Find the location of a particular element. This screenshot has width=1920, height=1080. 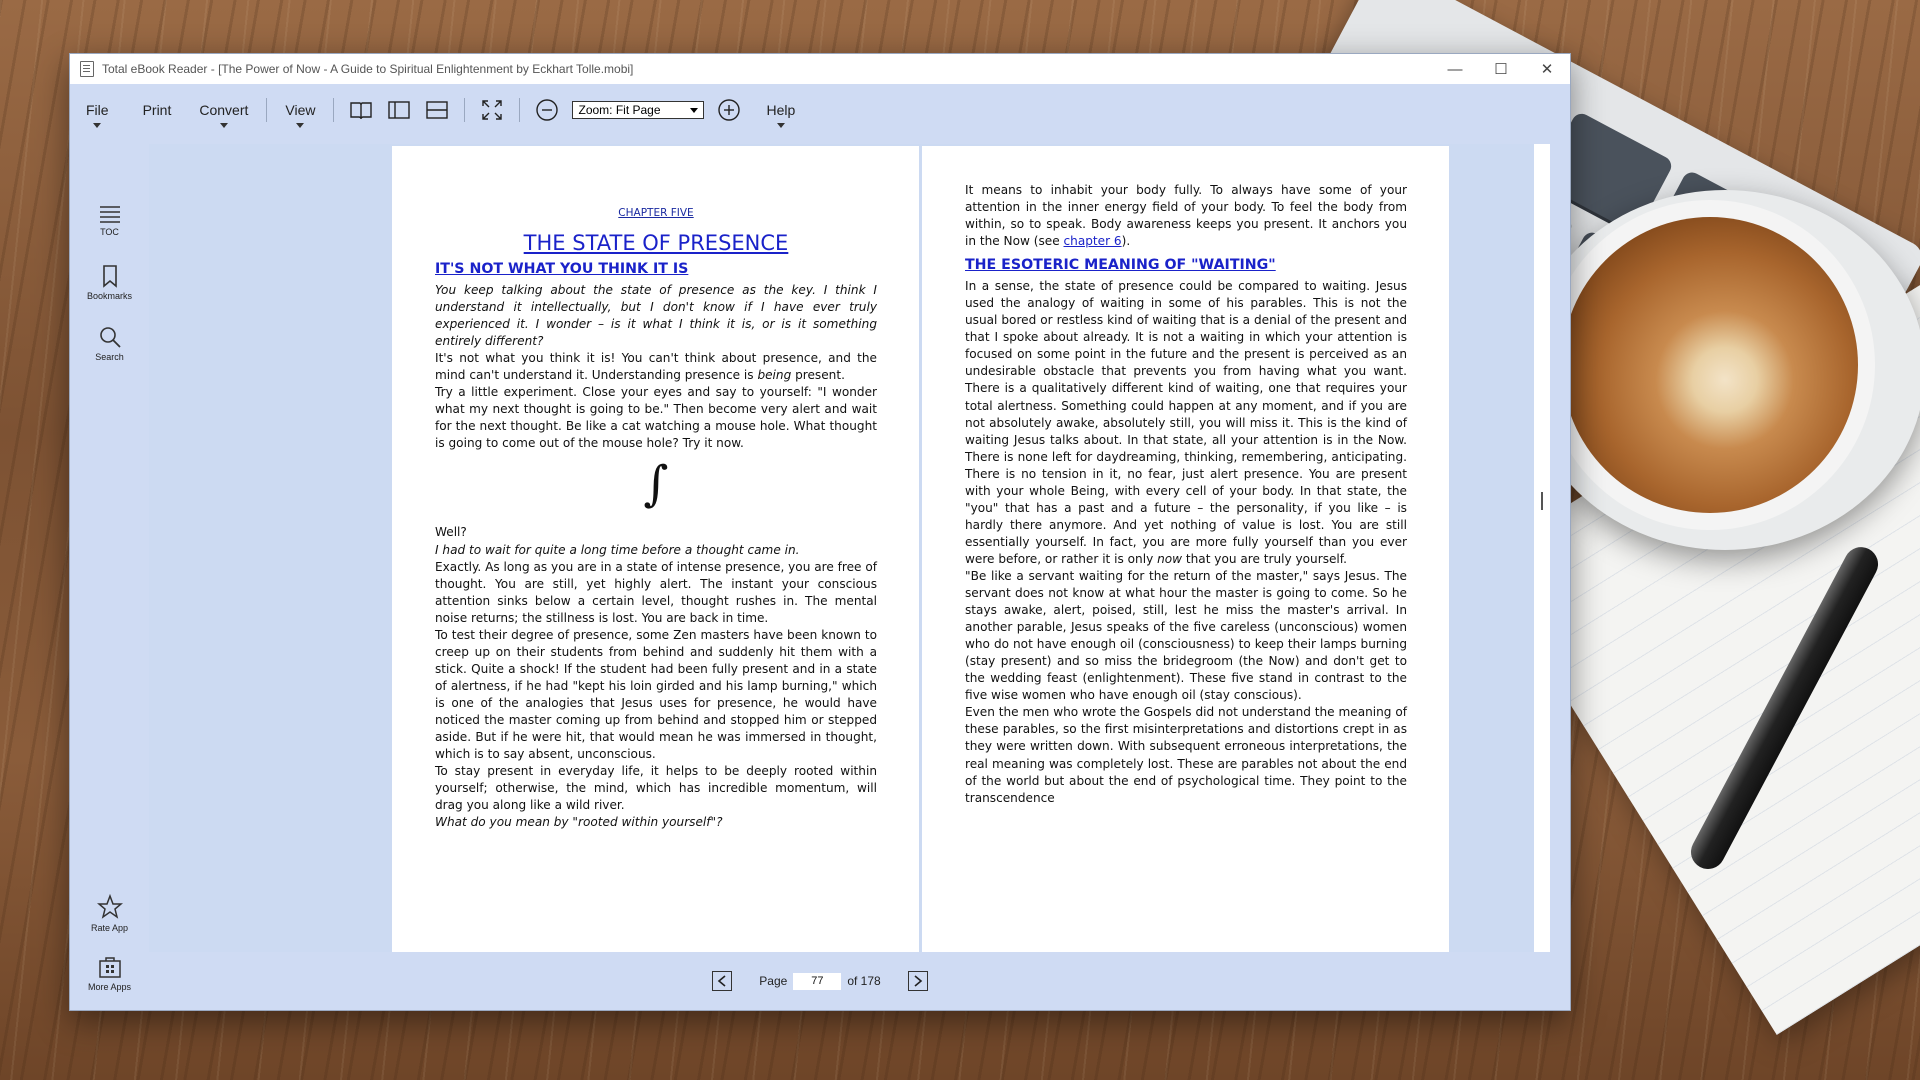

window-controls: — ☐ ✕ is located at coordinates (1501, 69).